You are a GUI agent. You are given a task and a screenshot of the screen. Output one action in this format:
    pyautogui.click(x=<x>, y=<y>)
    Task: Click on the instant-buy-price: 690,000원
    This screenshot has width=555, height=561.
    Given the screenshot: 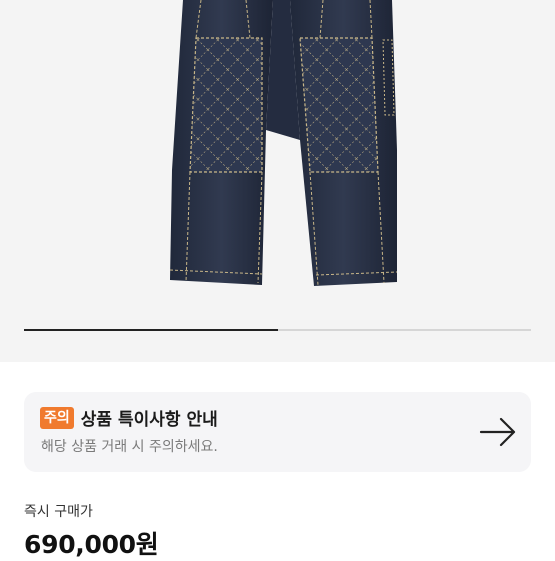 What is the action you would take?
    pyautogui.click(x=91, y=544)
    